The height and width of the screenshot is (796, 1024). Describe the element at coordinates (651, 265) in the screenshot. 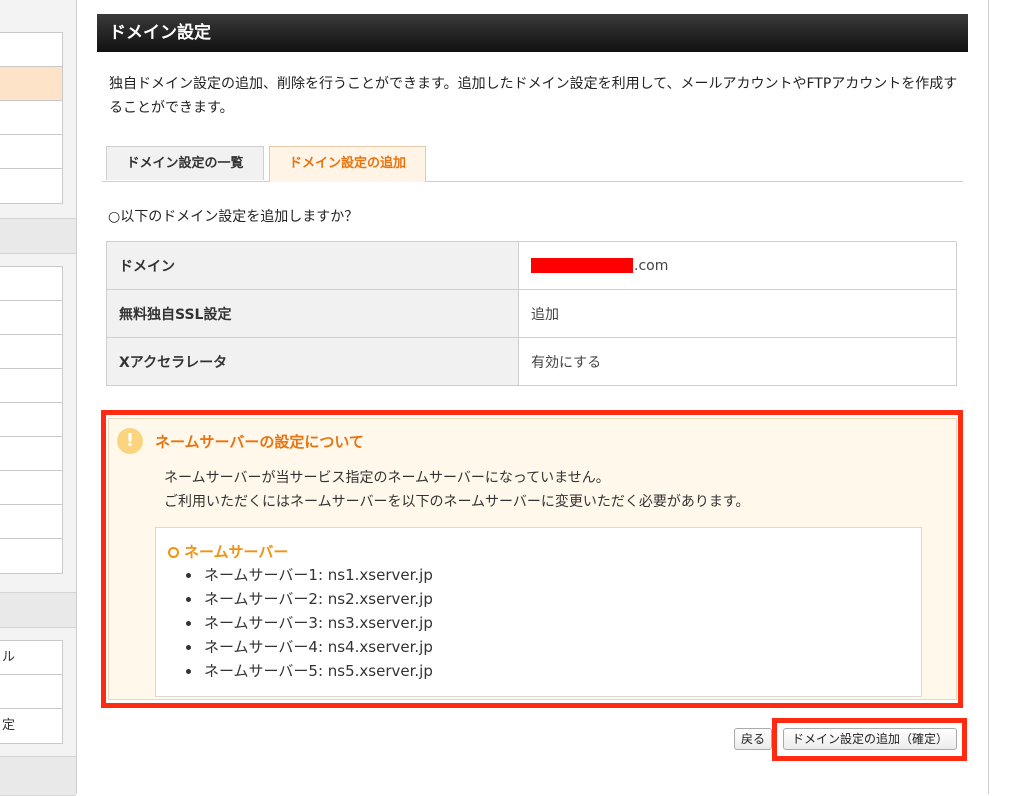

I see `domain-suffix: .com` at that location.